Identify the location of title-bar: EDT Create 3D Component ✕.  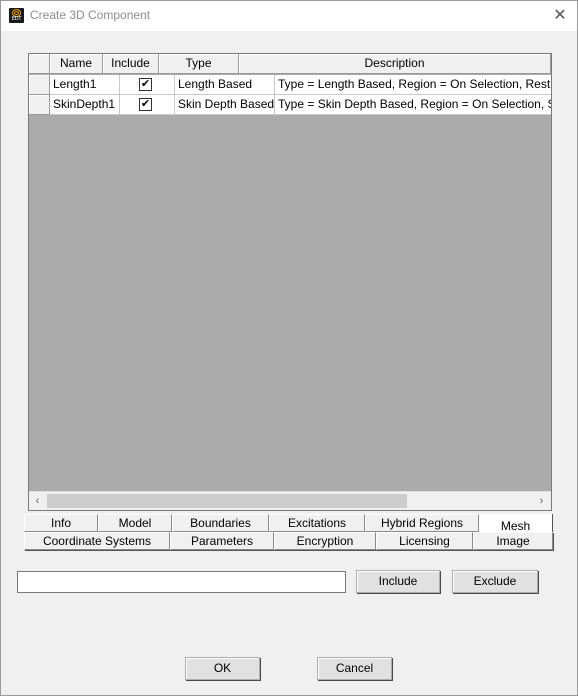
(289, 16).